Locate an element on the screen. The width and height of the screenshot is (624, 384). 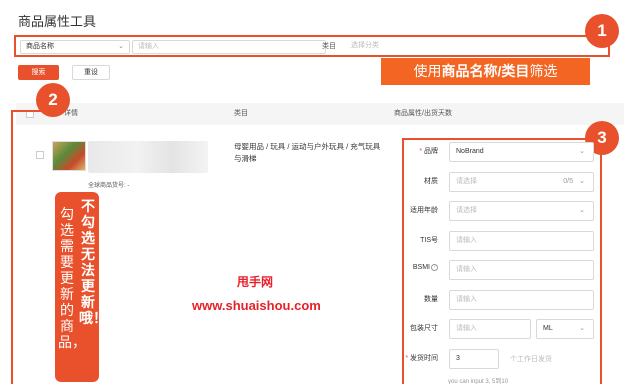
attr-row-qty: 数量 请输入 is located at coordinates (502, 300).